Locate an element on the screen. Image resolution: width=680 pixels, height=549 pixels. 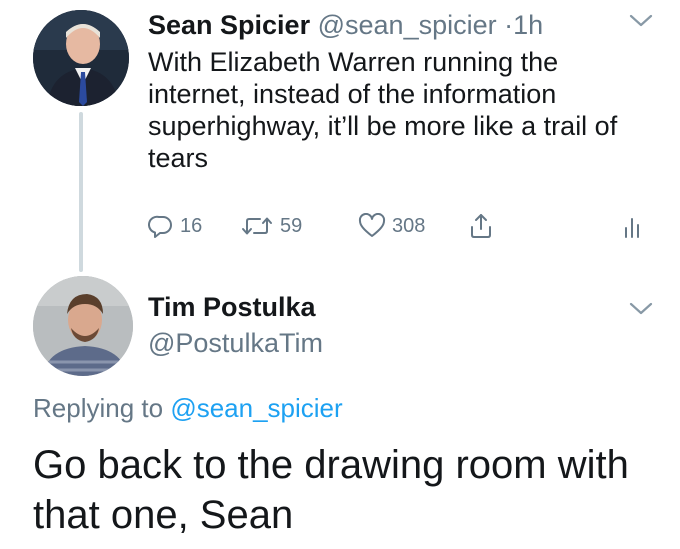
like-button: 308 is located at coordinates (391, 226).